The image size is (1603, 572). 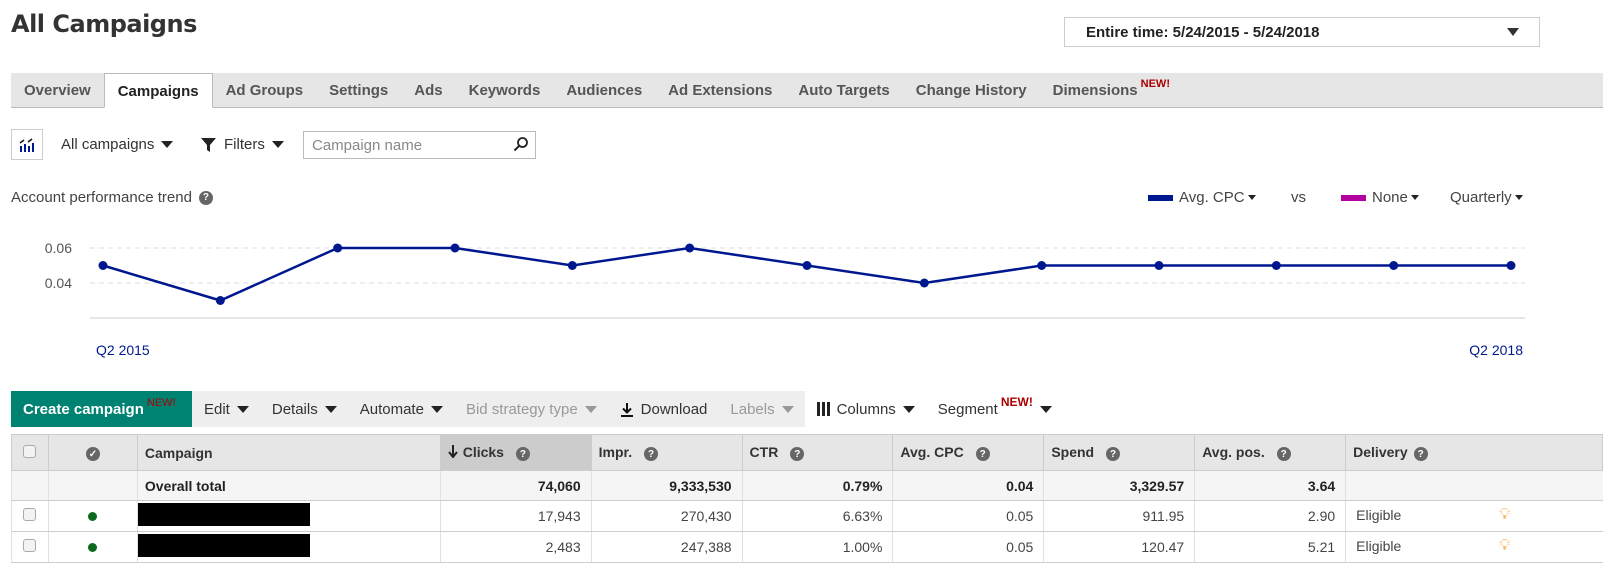 I want to click on clicks-cell: 2,483, so click(x=515, y=547).